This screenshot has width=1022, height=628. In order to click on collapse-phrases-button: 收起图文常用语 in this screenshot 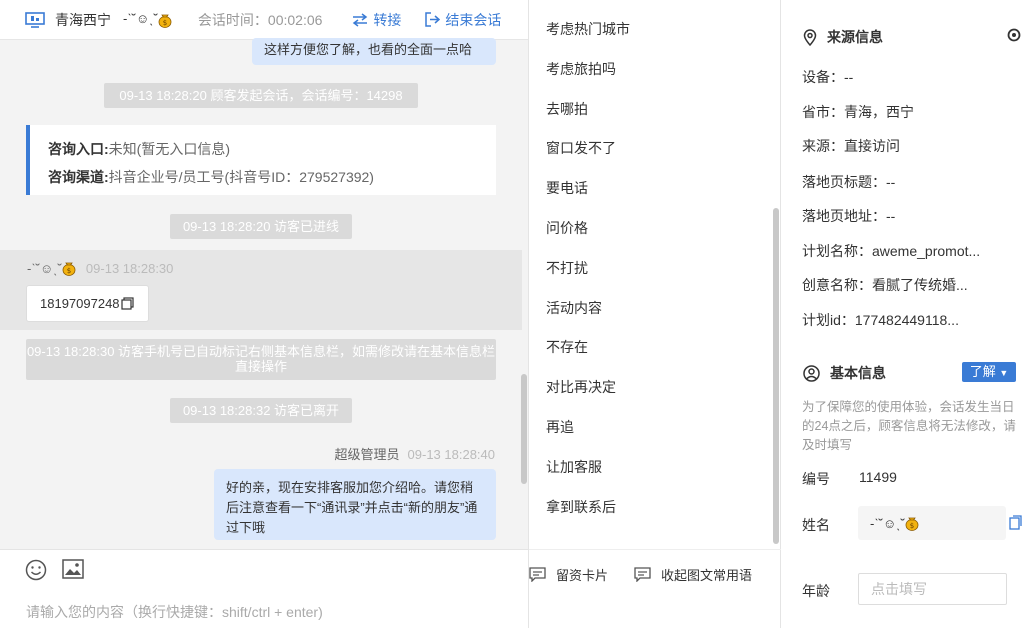, I will do `click(693, 574)`.